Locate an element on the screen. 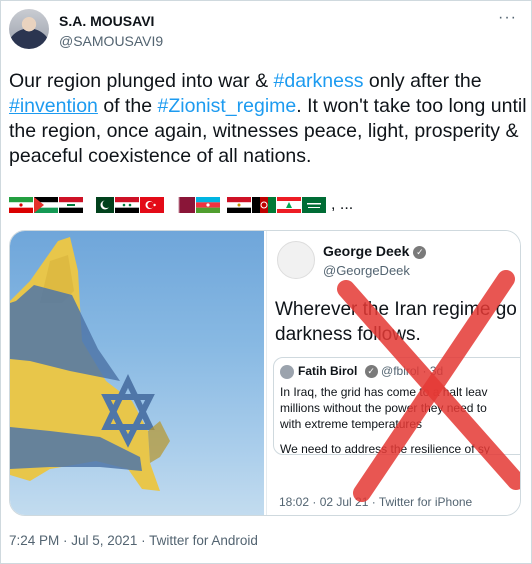 The height and width of the screenshot is (564, 532). quoted-line: We need to address the resilience of sy is located at coordinates (385, 448).